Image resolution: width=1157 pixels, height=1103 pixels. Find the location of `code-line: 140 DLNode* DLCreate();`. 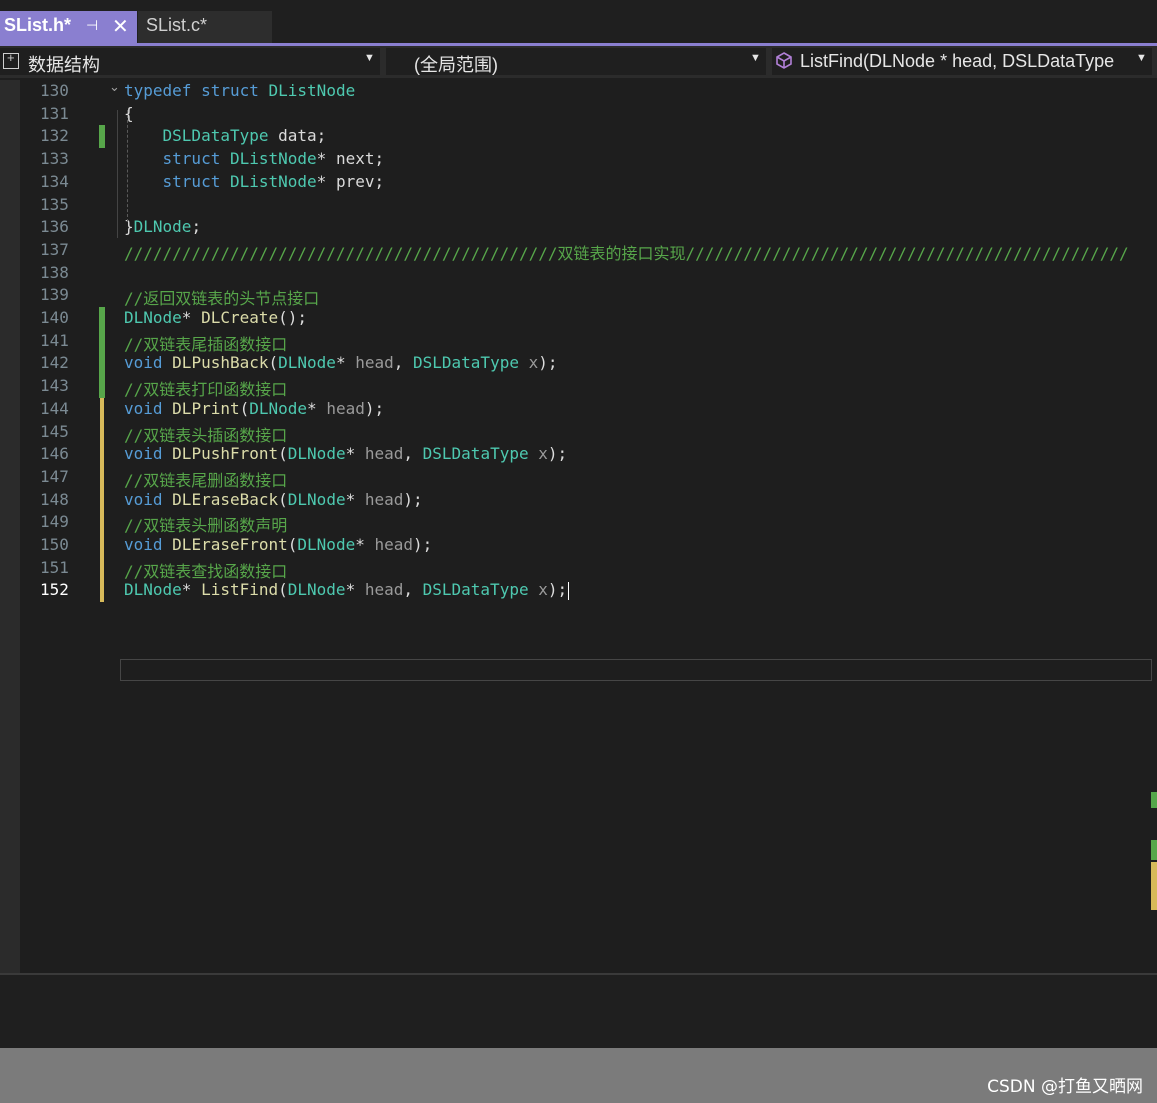

code-line: 140 DLNode* DLCreate(); is located at coordinates (578, 318).